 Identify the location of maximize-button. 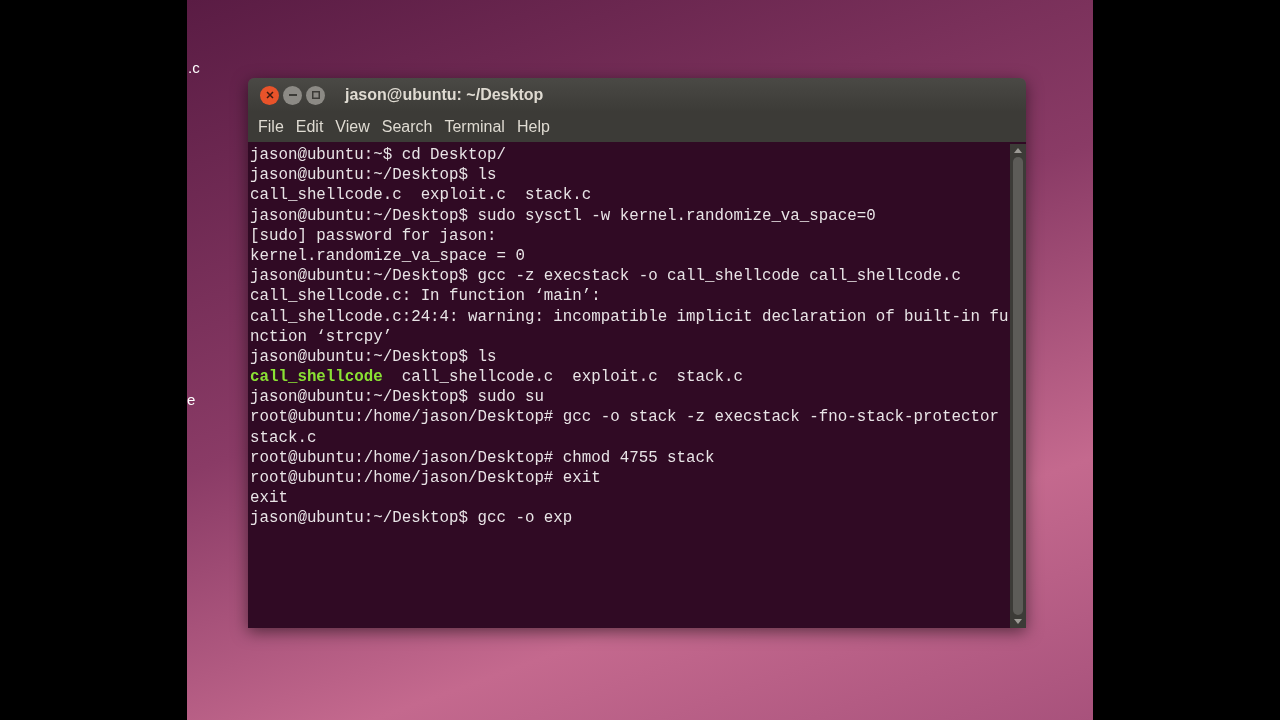
(315, 95).